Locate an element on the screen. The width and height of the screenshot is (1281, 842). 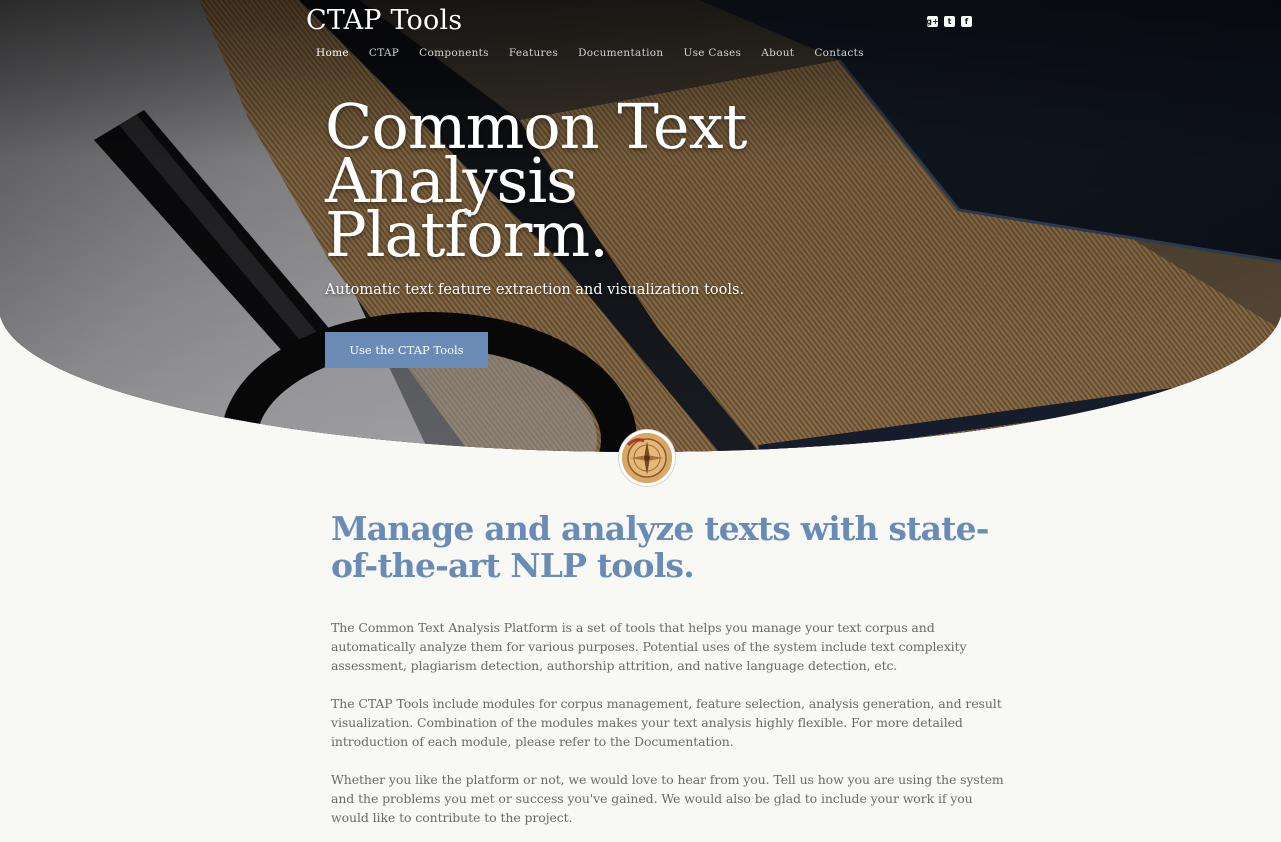
nav-item-contacts: Contacts is located at coordinates (839, 53).